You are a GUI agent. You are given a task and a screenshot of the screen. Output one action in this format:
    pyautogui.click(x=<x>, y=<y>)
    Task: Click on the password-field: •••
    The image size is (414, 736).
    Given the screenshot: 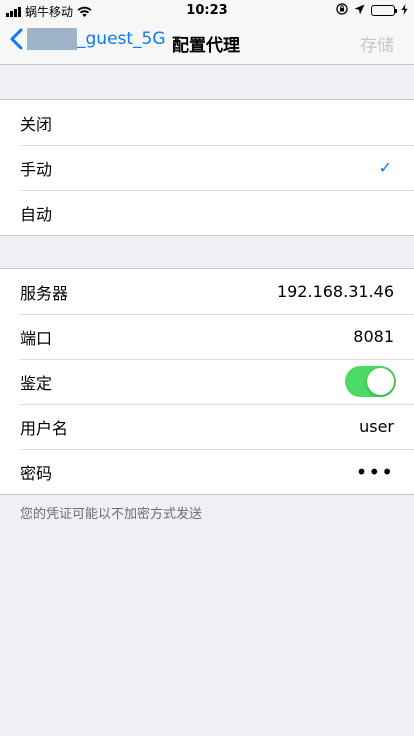 What is the action you would take?
    pyautogui.click(x=375, y=472)
    